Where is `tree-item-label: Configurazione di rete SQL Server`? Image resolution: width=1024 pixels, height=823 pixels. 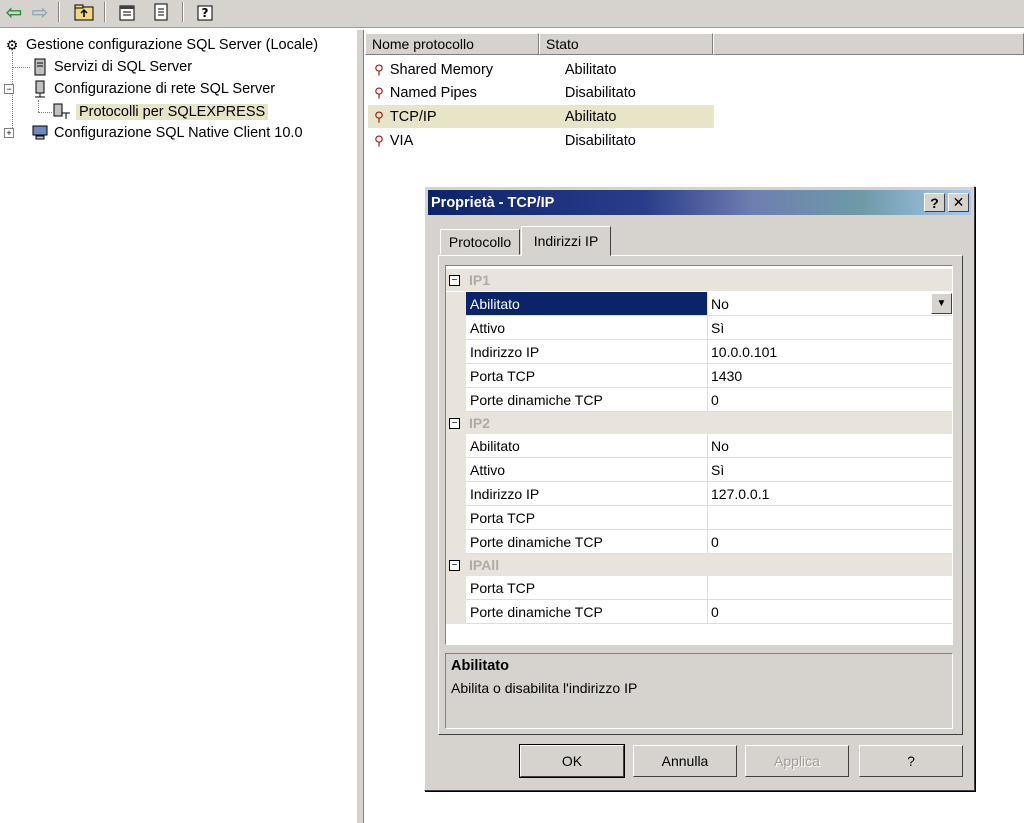
tree-item-label: Configurazione di rete SQL Server is located at coordinates (165, 89).